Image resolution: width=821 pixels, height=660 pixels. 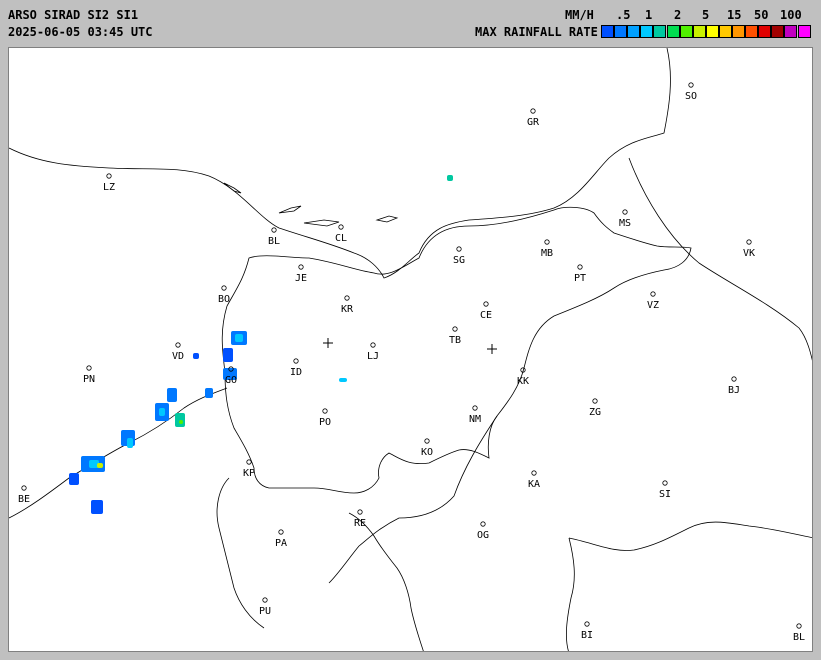 What do you see at coordinates (224, 299) in the screenshot?
I see `place-label: BO` at bounding box center [224, 299].